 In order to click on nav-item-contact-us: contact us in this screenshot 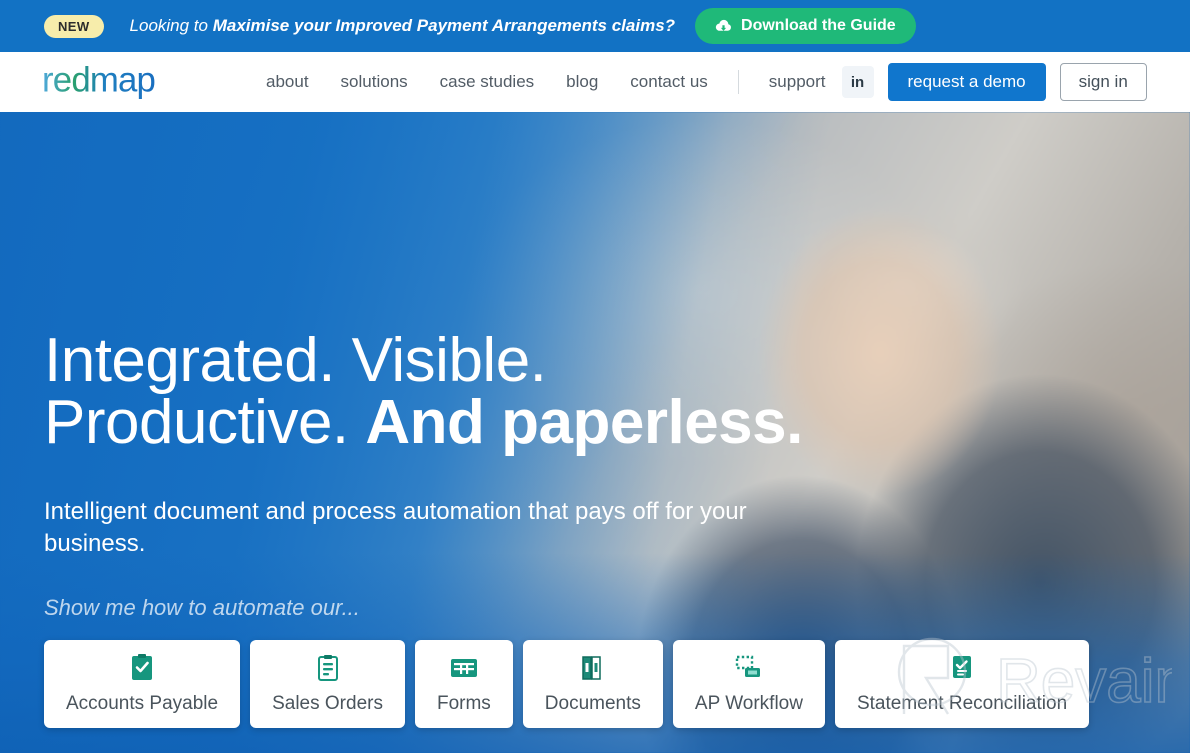, I will do `click(669, 82)`.